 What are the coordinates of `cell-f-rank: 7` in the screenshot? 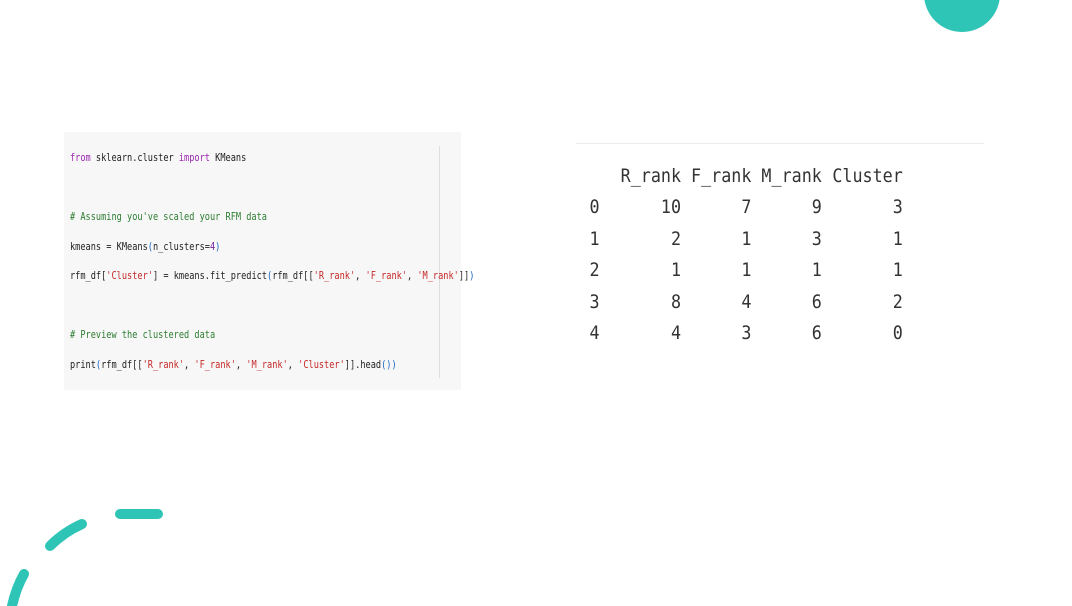 It's located at (746, 207).